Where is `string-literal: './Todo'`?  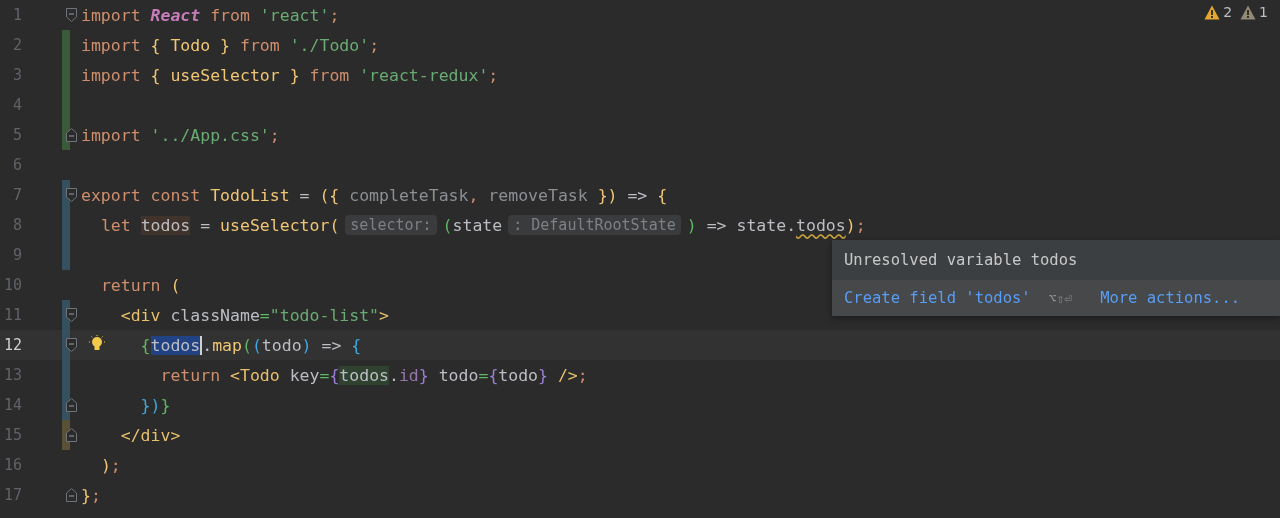 string-literal: './Todo' is located at coordinates (329, 45).